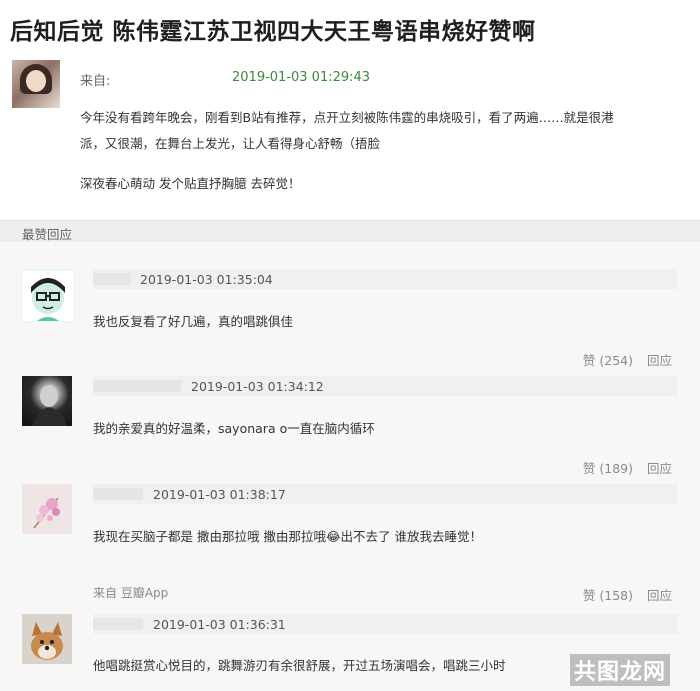 Image resolution: width=700 pixels, height=691 pixels. Describe the element at coordinates (230, 143) in the screenshot. I see `post-paragraph-line: 派，又很潮，在舞台上发光，让人看得身心舒畅（捂脸` at that location.